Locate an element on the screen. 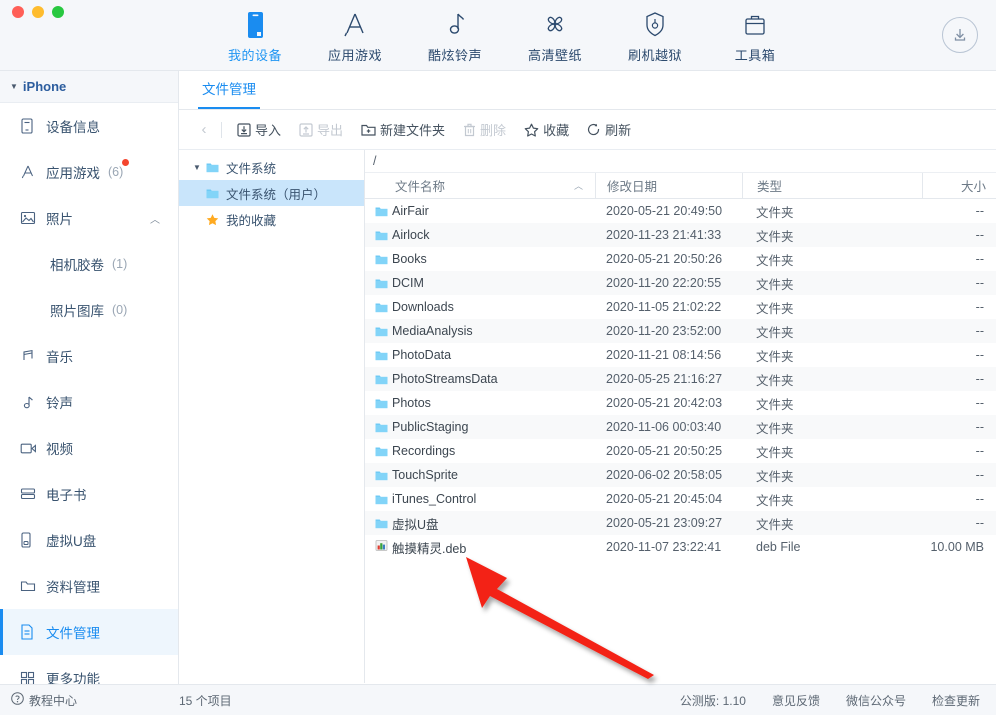  toolbar-label: 删除 is located at coordinates (493, 130).